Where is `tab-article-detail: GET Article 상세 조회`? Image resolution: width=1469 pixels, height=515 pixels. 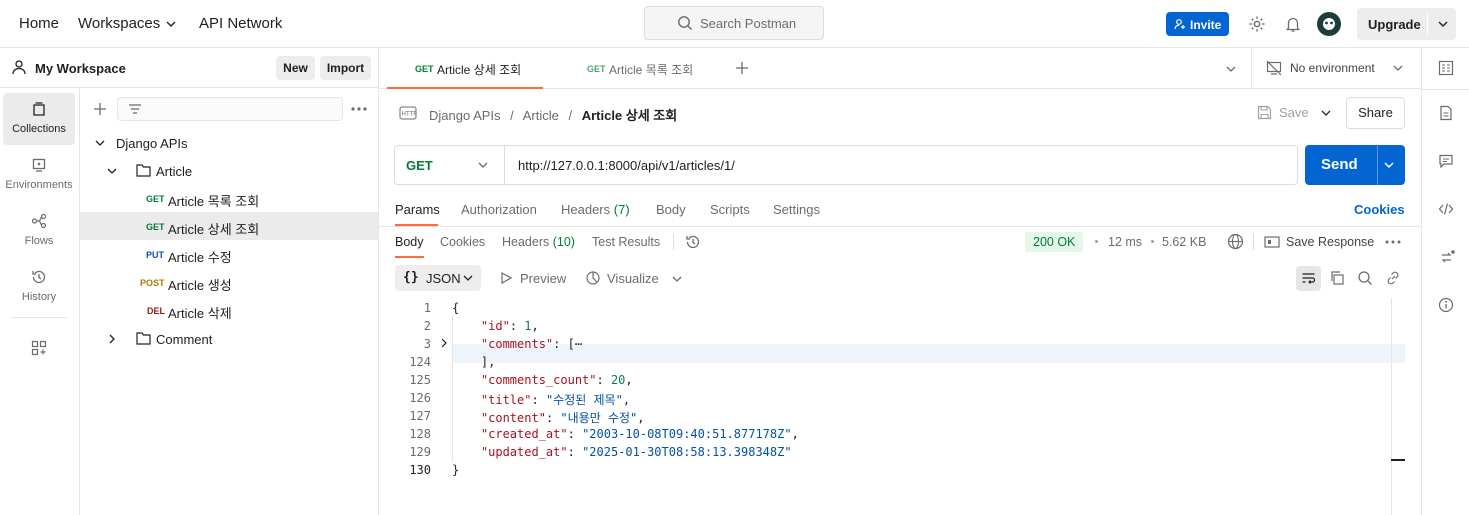 tab-article-detail: GET Article 상세 조회 is located at coordinates (465, 68).